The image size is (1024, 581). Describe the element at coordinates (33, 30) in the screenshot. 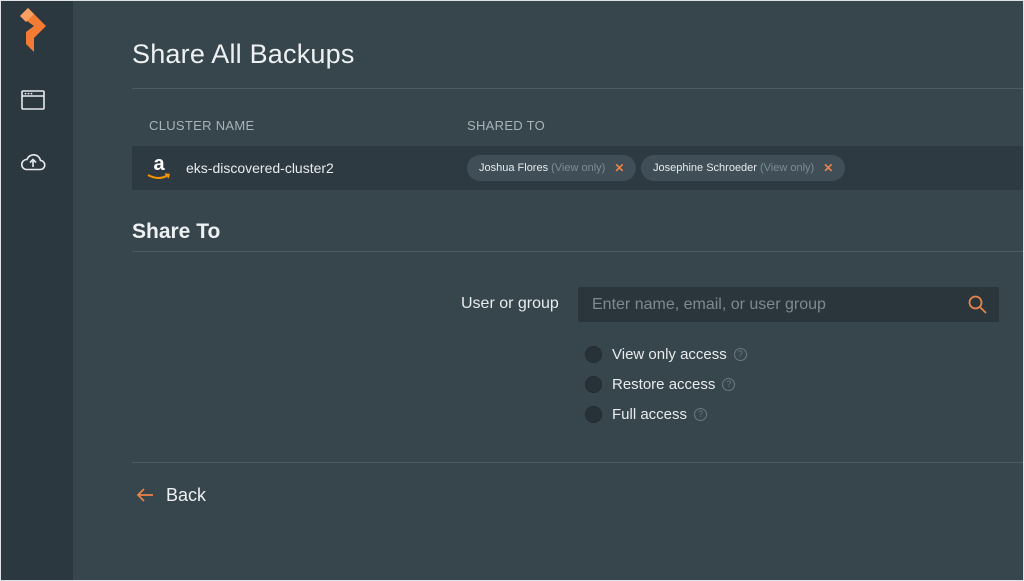

I see `portworx-logo` at that location.